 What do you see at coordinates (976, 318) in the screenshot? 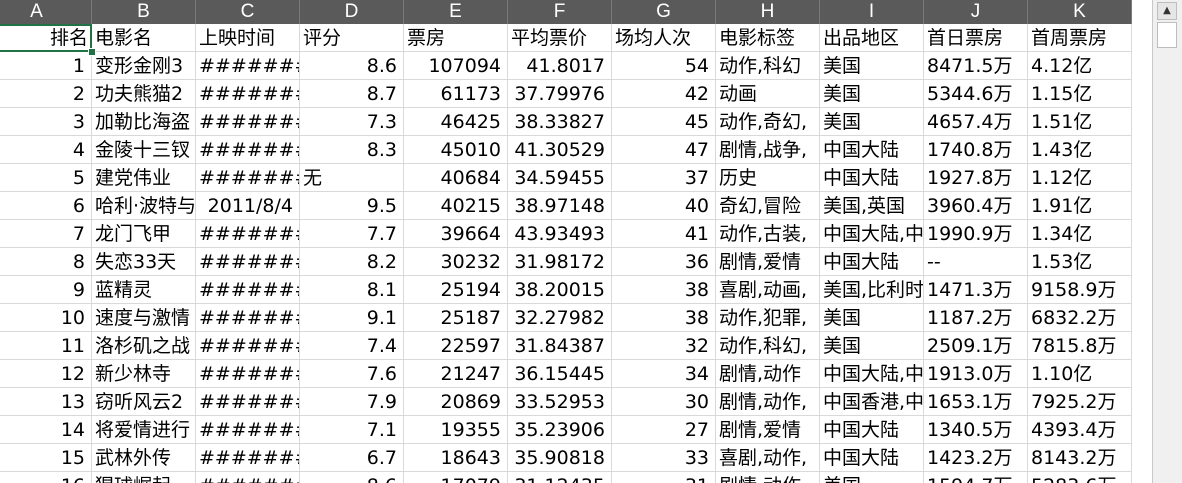
I see `cell-J: 1187.2万` at bounding box center [976, 318].